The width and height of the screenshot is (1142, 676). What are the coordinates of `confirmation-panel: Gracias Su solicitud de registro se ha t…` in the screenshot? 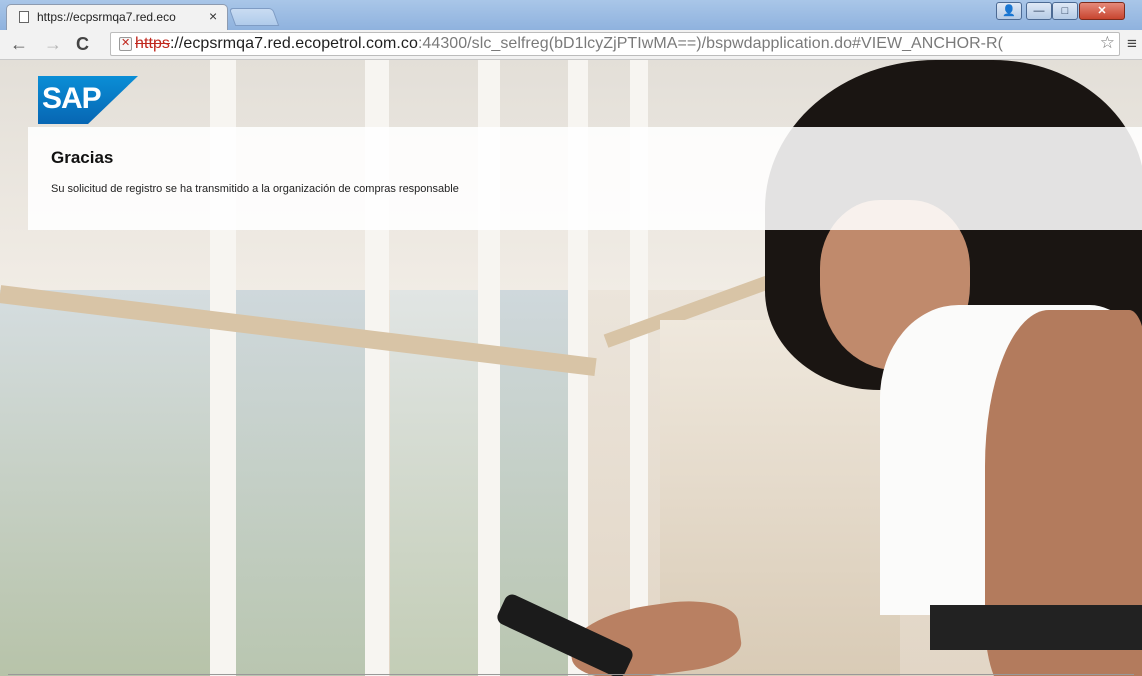 It's located at (585, 178).